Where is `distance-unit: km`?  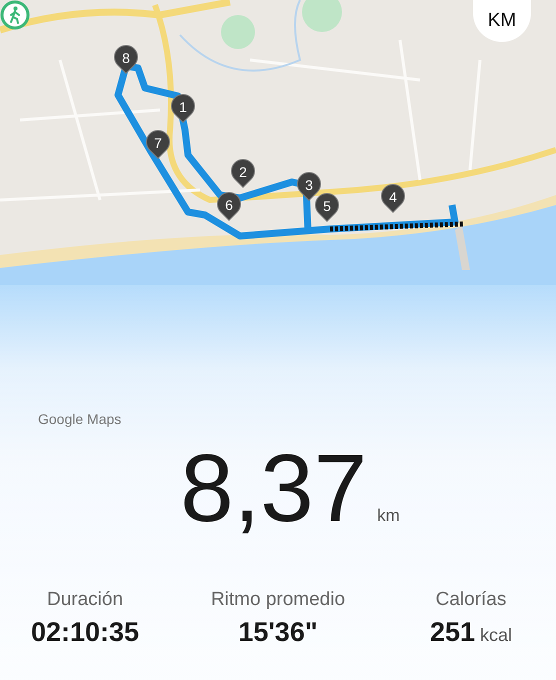 distance-unit: km is located at coordinates (388, 516).